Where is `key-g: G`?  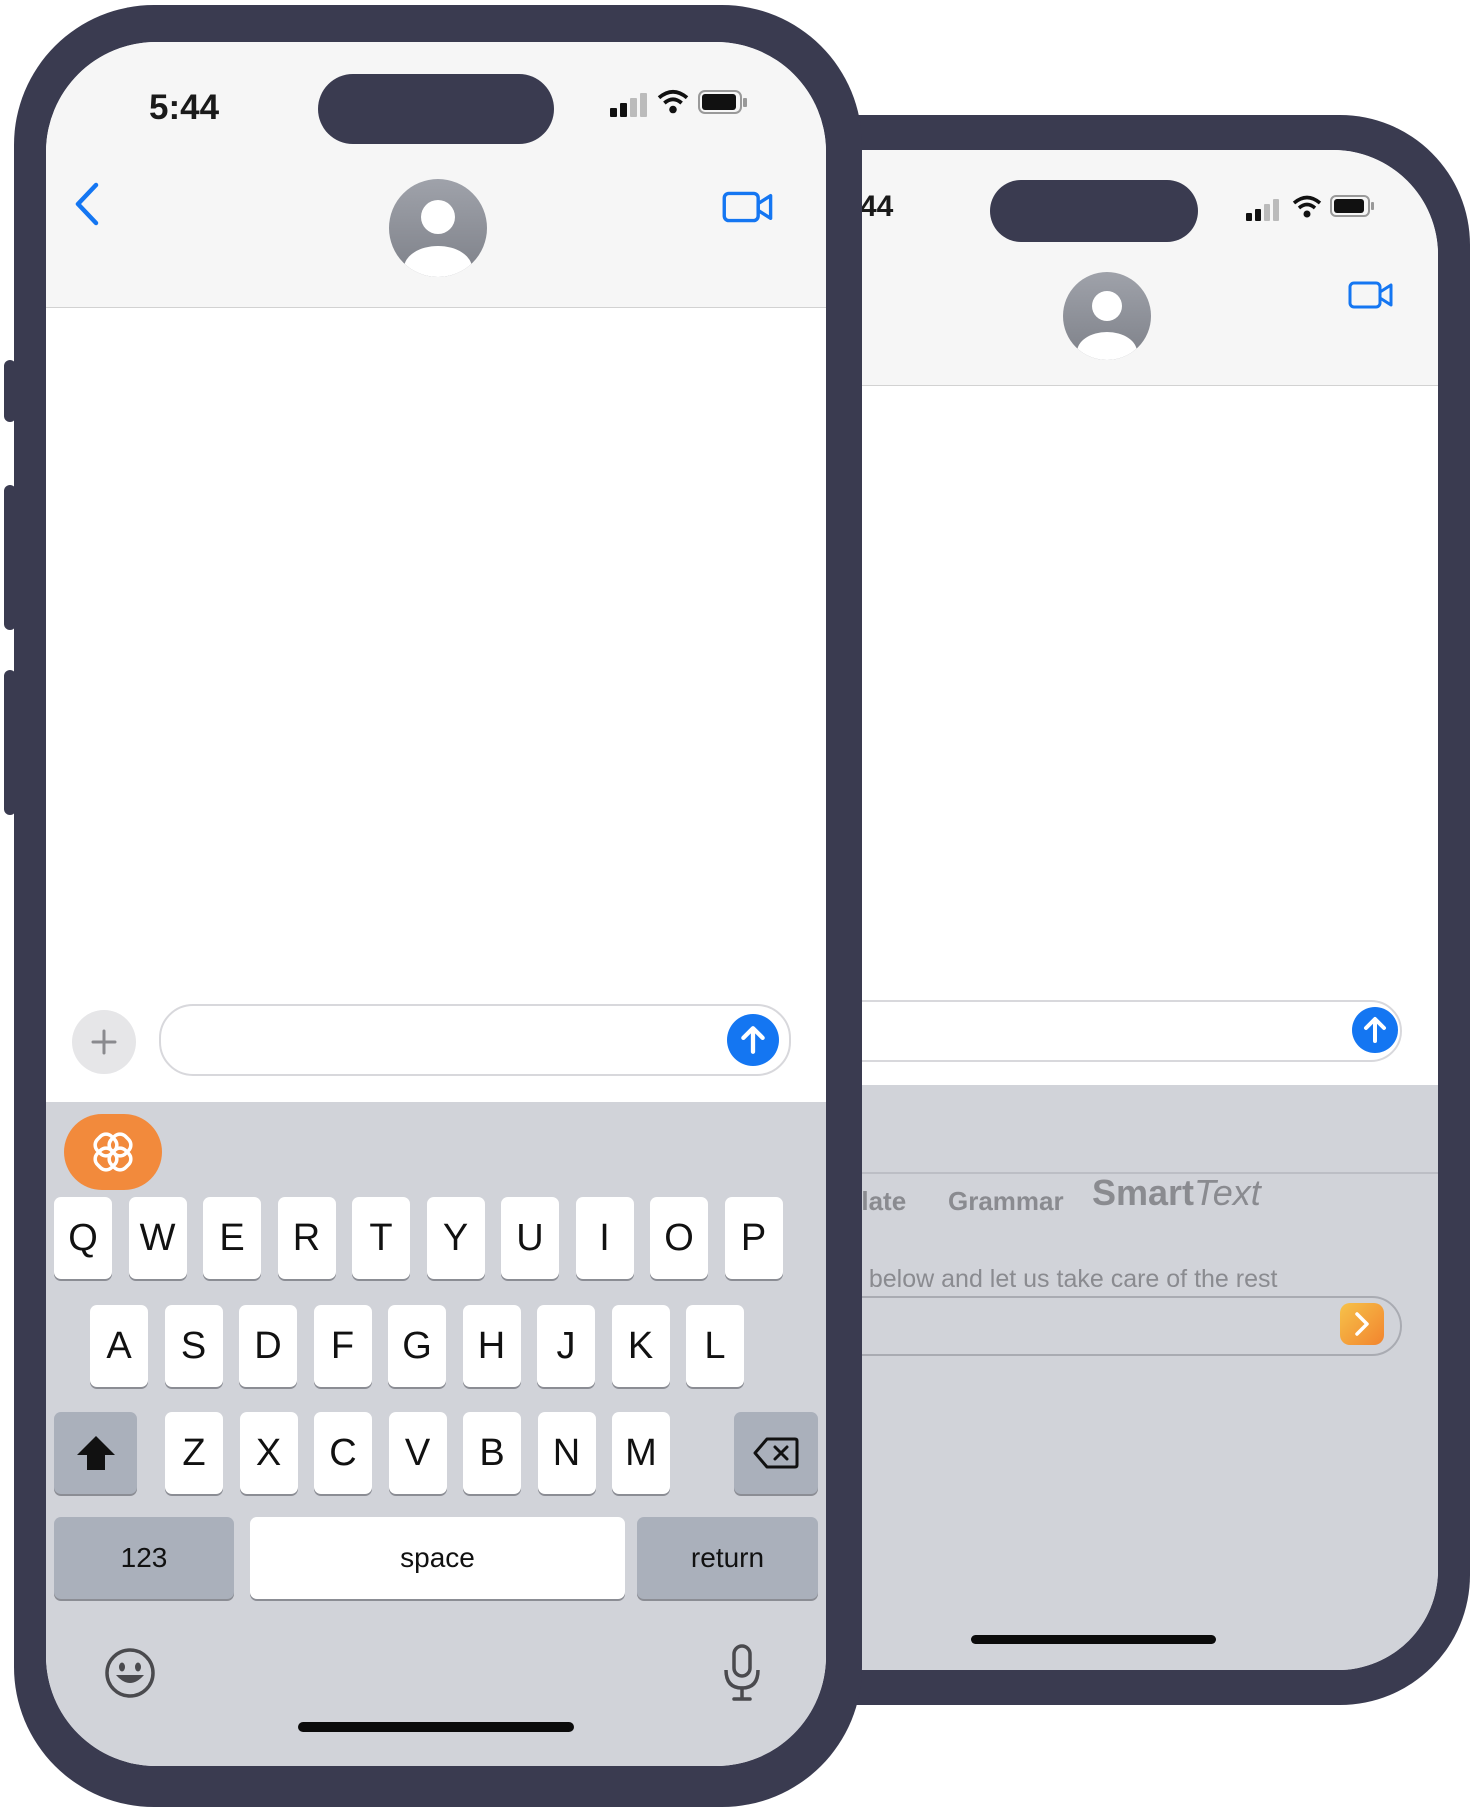
key-g: G is located at coordinates (417, 1346).